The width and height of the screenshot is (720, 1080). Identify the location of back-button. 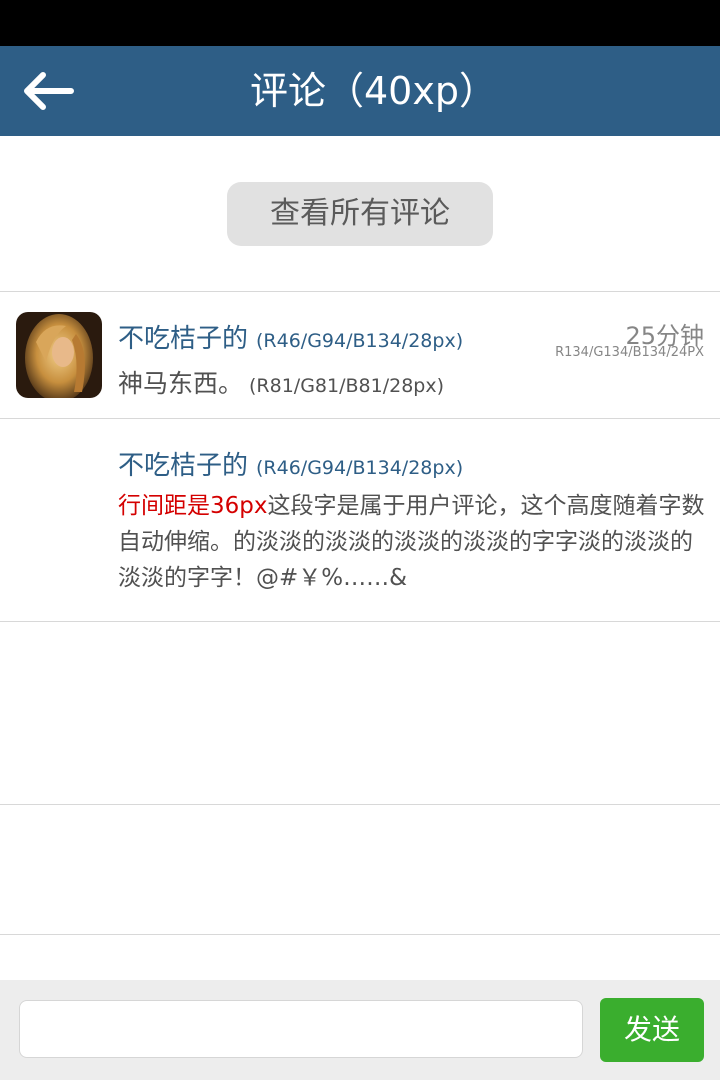
(49, 91).